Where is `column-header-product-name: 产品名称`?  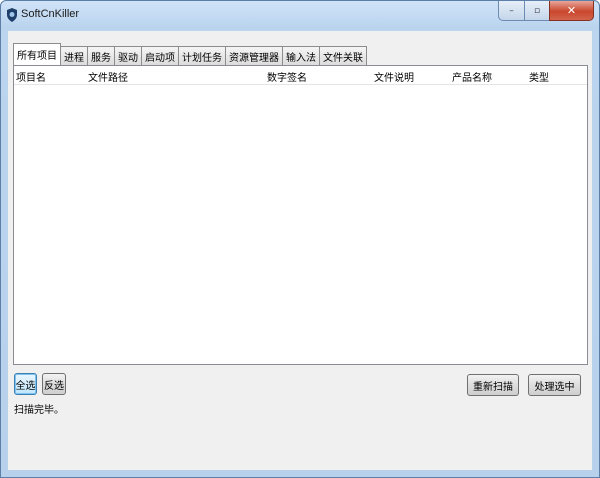 column-header-product-name: 产品名称 is located at coordinates (472, 76).